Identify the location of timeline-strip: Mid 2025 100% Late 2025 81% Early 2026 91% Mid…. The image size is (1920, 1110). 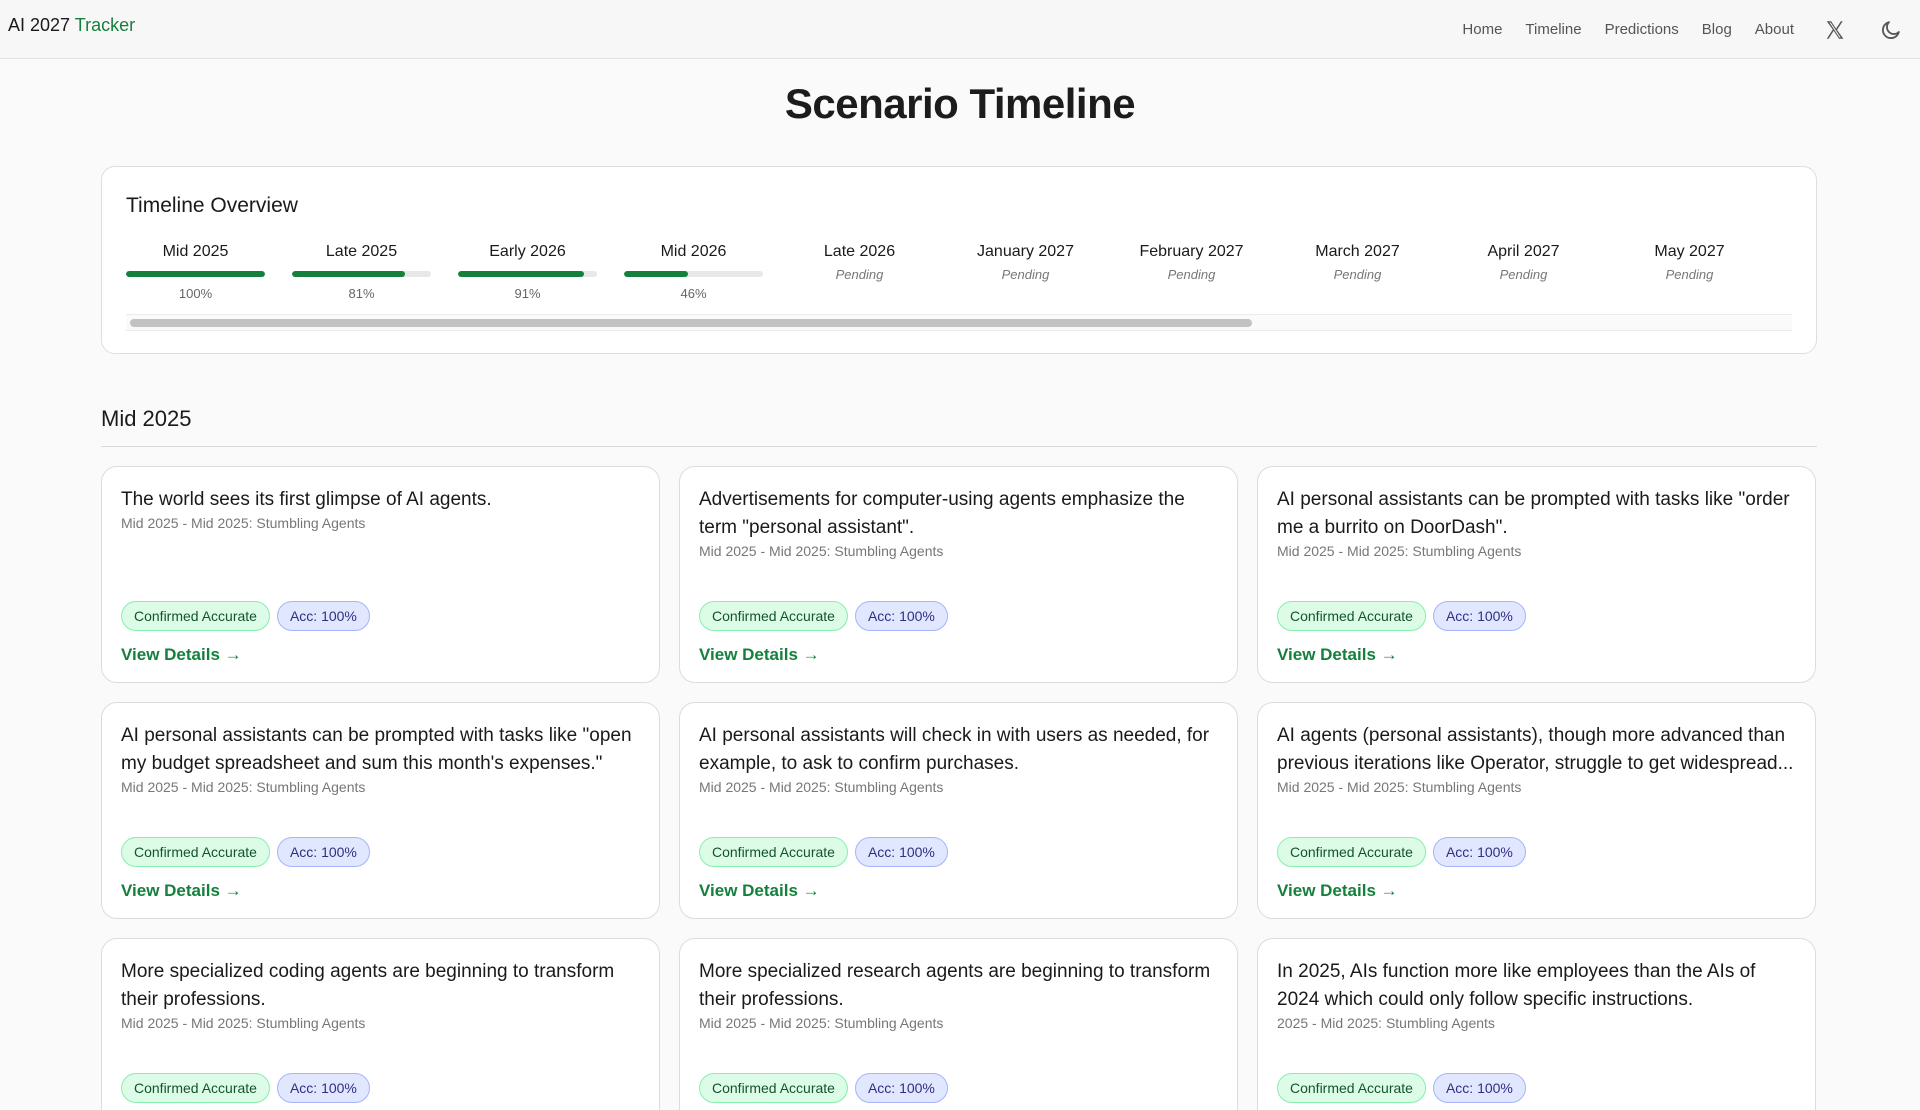
(959, 274).